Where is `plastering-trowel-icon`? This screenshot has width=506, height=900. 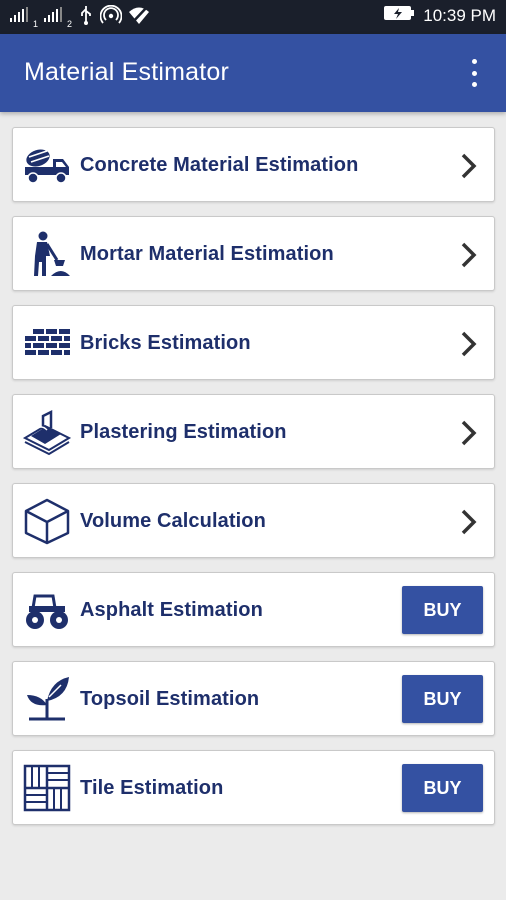
plastering-trowel-icon is located at coordinates (47, 432).